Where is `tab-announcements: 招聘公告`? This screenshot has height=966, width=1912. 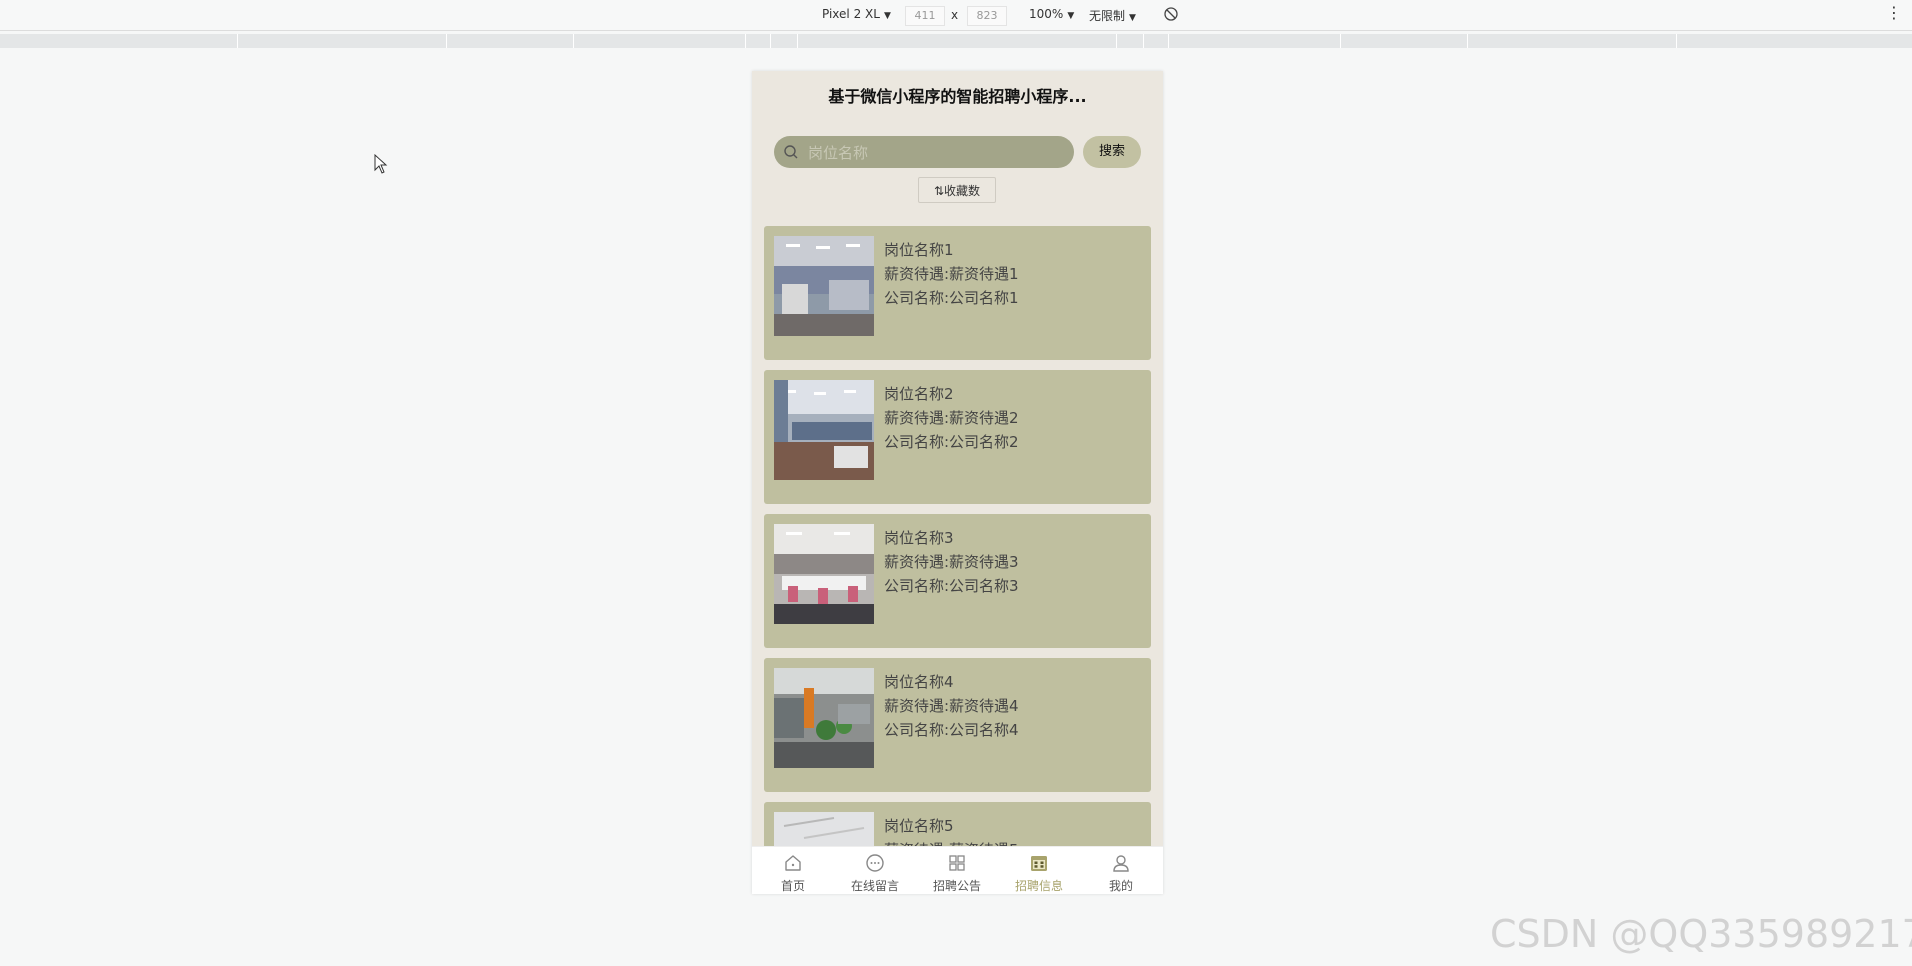
tab-announcements: 招聘公告 is located at coordinates (957, 870).